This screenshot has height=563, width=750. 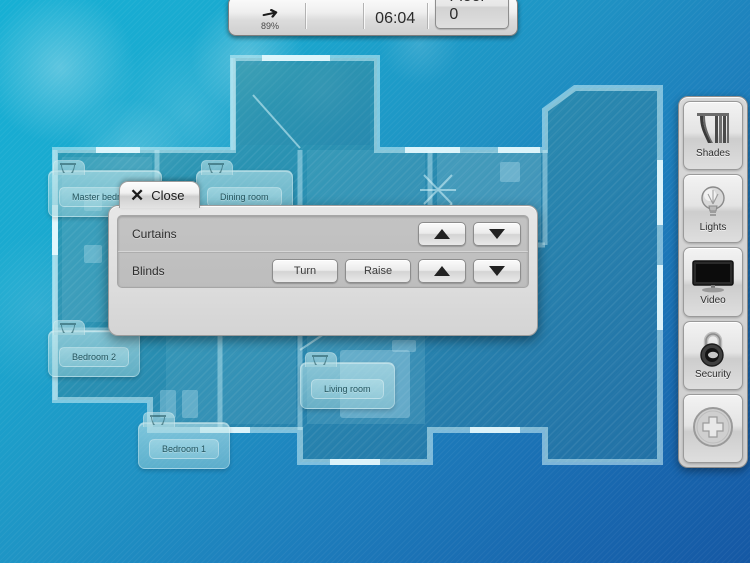 I want to click on room-label-living-room: Living room, so click(x=347, y=380).